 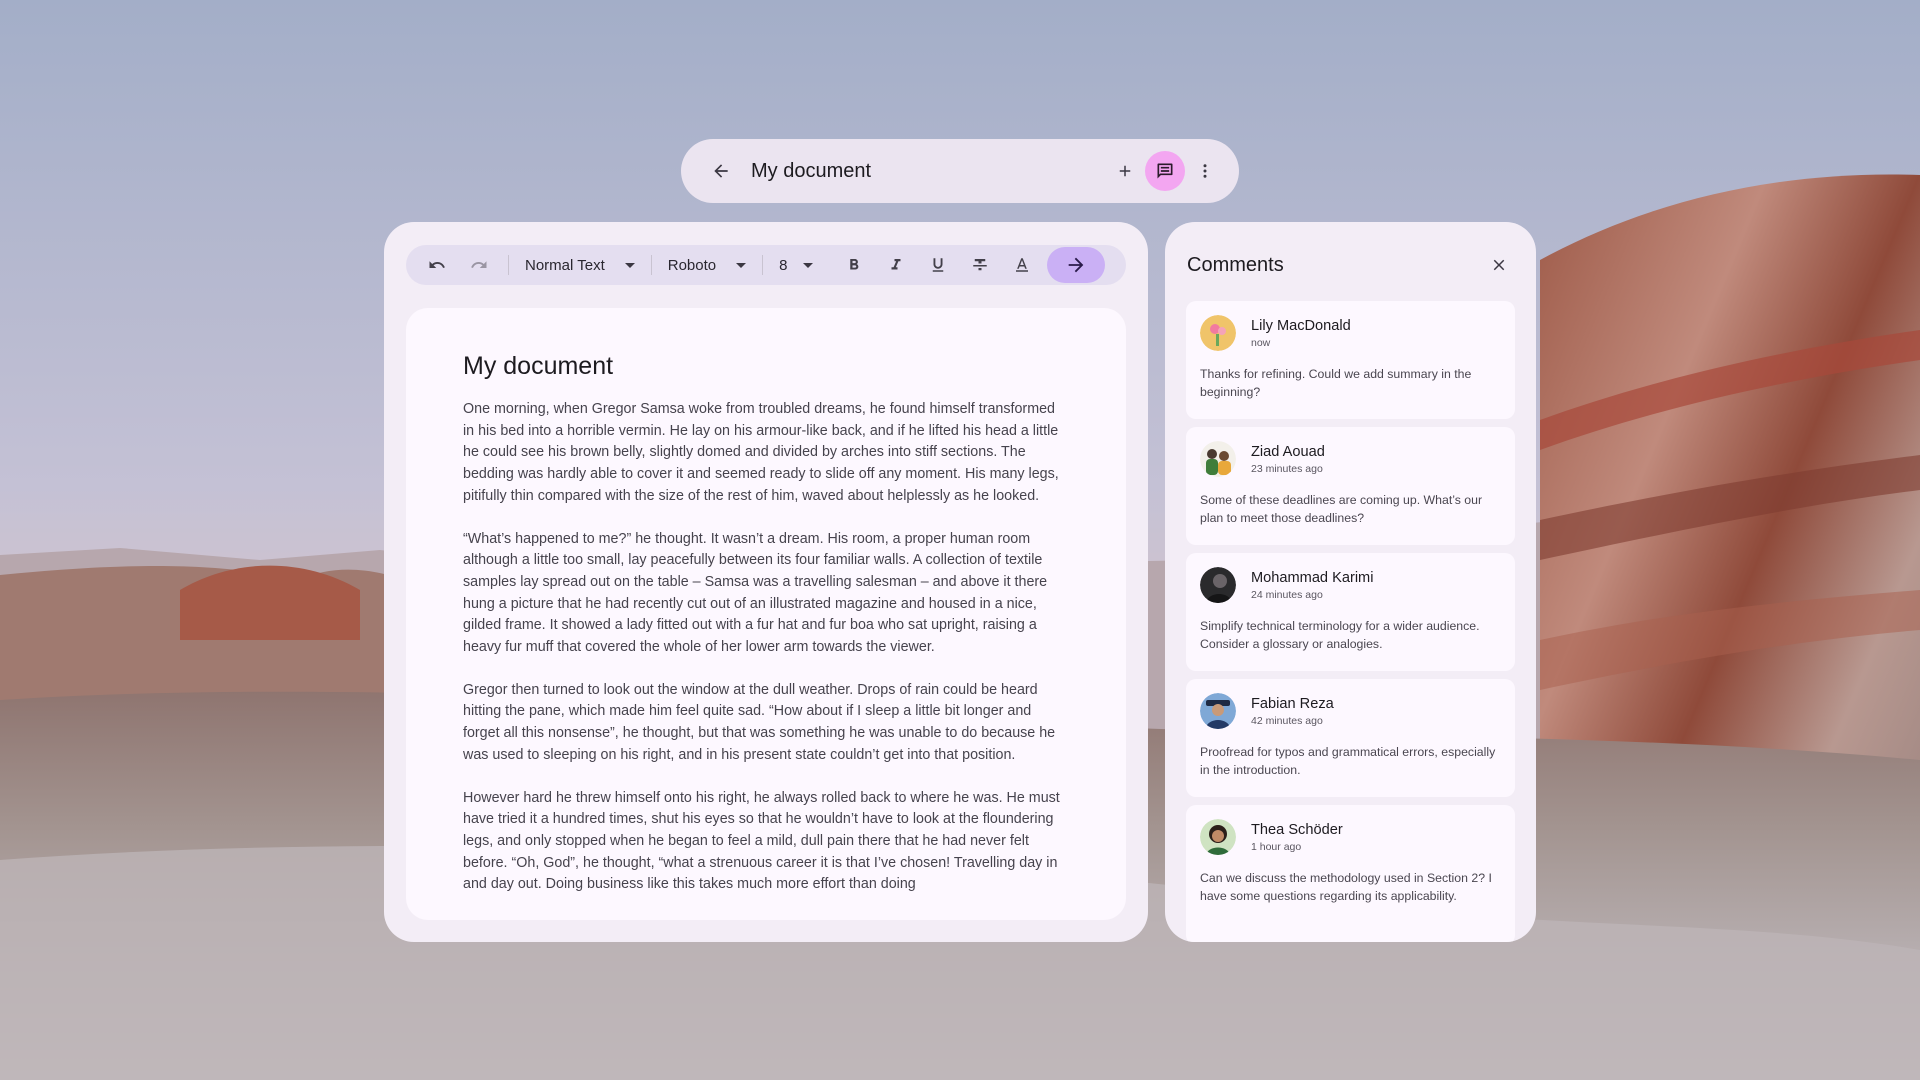 I want to click on underline-button, so click(x=938, y=265).